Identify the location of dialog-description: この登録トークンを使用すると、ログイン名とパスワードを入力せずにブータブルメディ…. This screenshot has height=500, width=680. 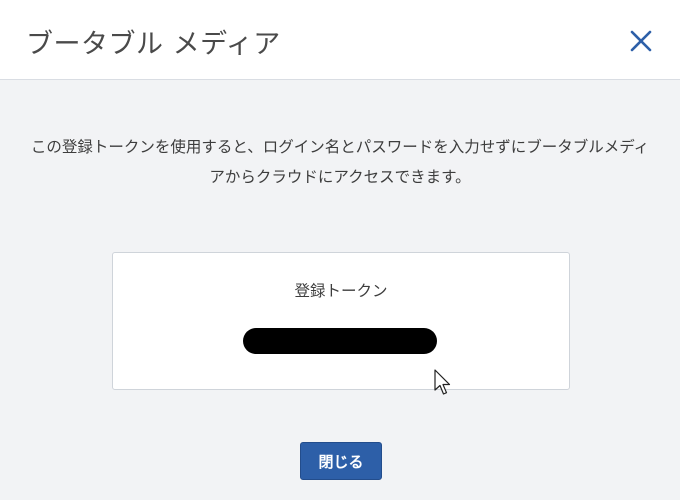
(340, 162).